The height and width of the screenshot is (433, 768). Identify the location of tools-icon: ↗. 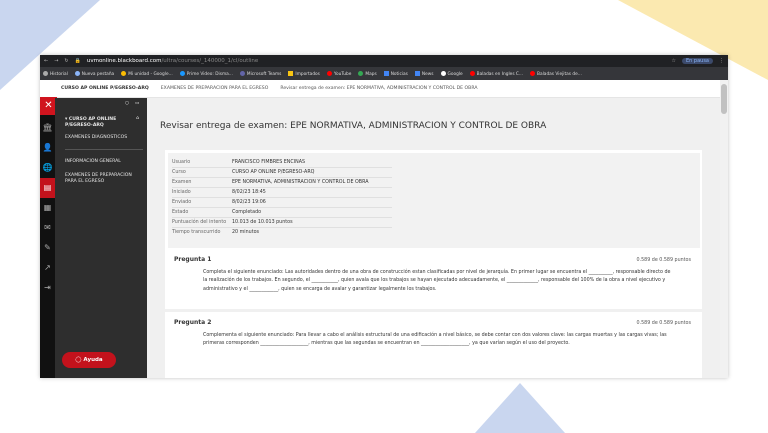
(47, 268).